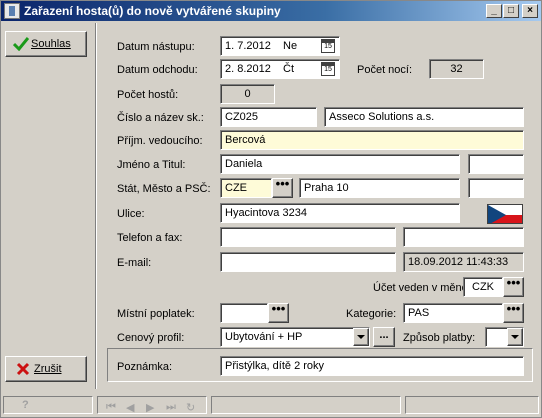  Describe the element at coordinates (160, 141) in the screenshot. I see `leader-surname-label: Příjm. vedoucího:` at that location.